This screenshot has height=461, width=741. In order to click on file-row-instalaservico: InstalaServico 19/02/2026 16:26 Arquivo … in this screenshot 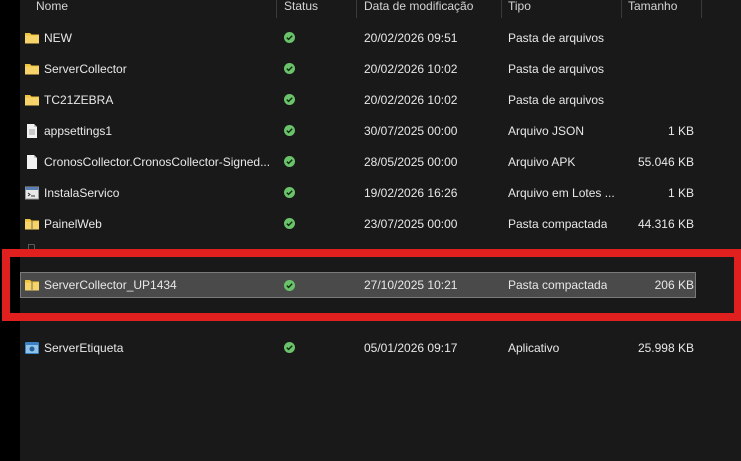, I will do `click(380, 193)`.